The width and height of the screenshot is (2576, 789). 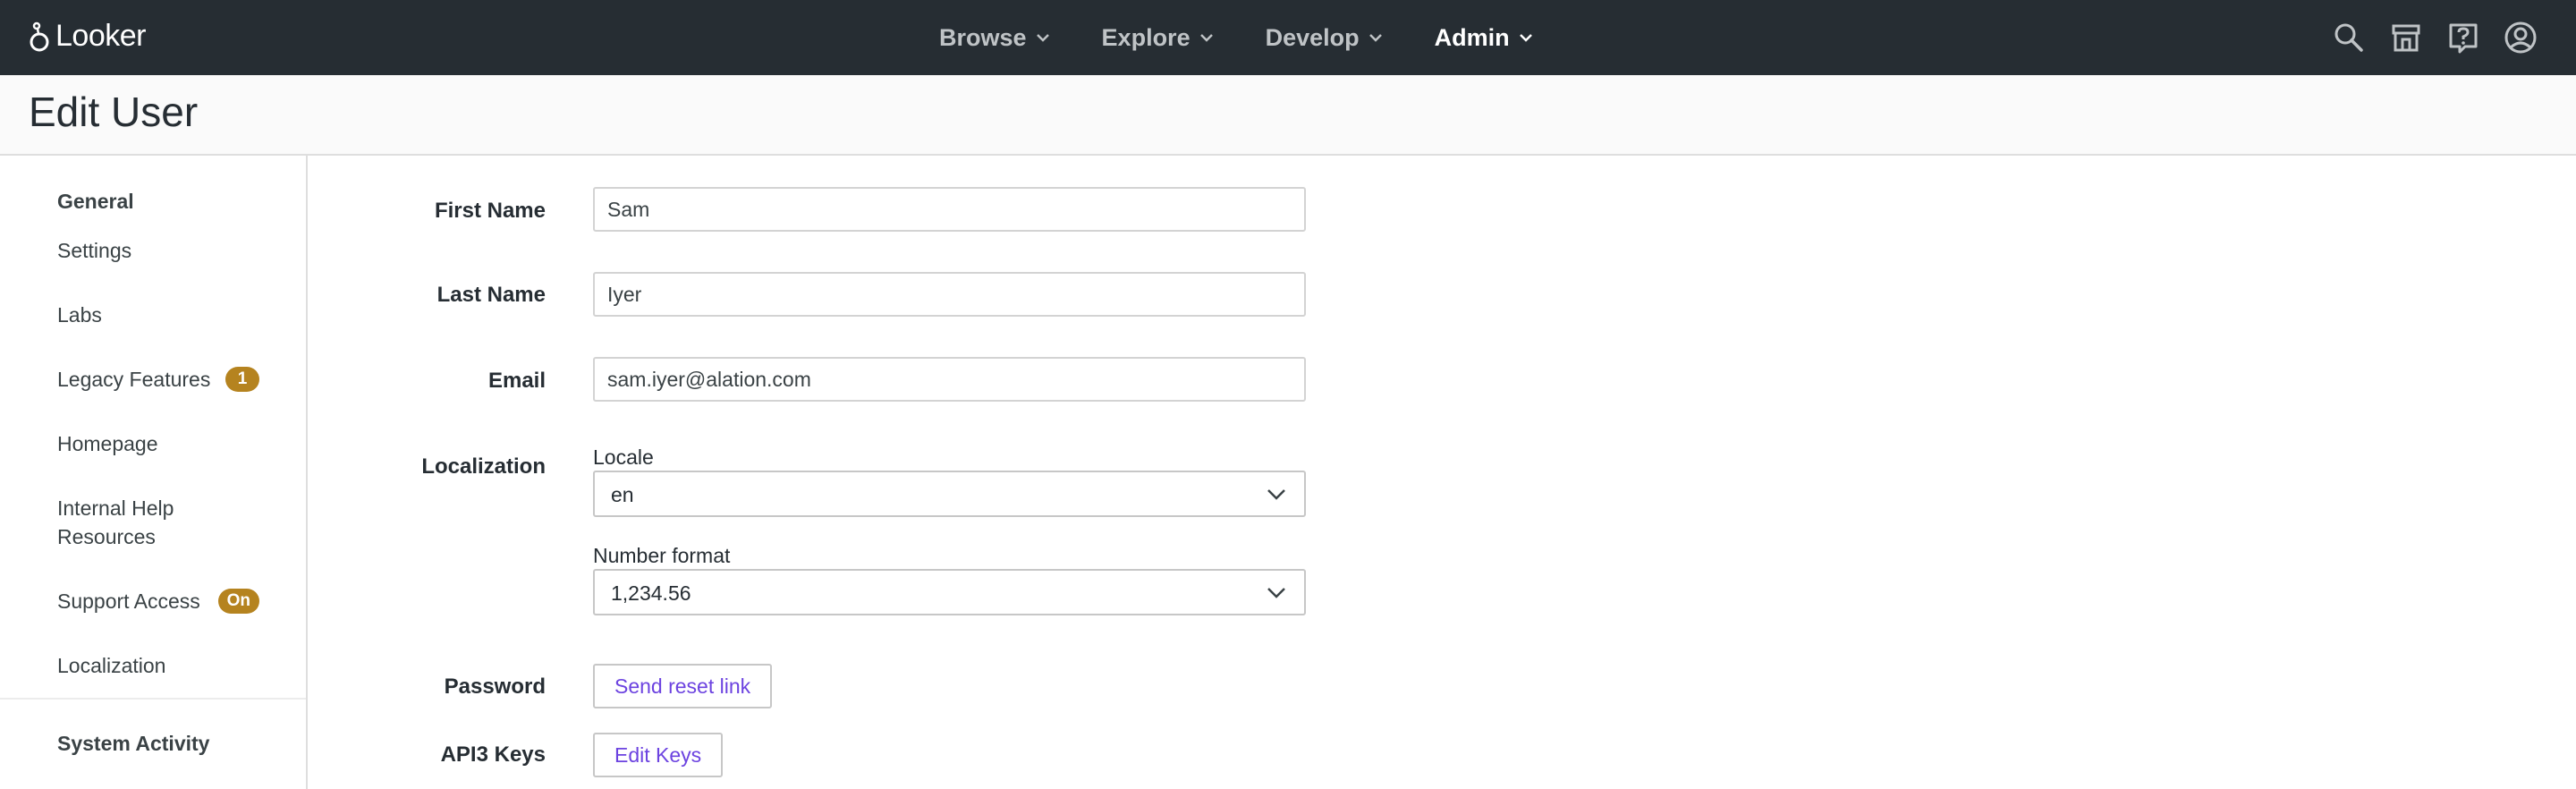 I want to click on search-icon, so click(x=2348, y=37).